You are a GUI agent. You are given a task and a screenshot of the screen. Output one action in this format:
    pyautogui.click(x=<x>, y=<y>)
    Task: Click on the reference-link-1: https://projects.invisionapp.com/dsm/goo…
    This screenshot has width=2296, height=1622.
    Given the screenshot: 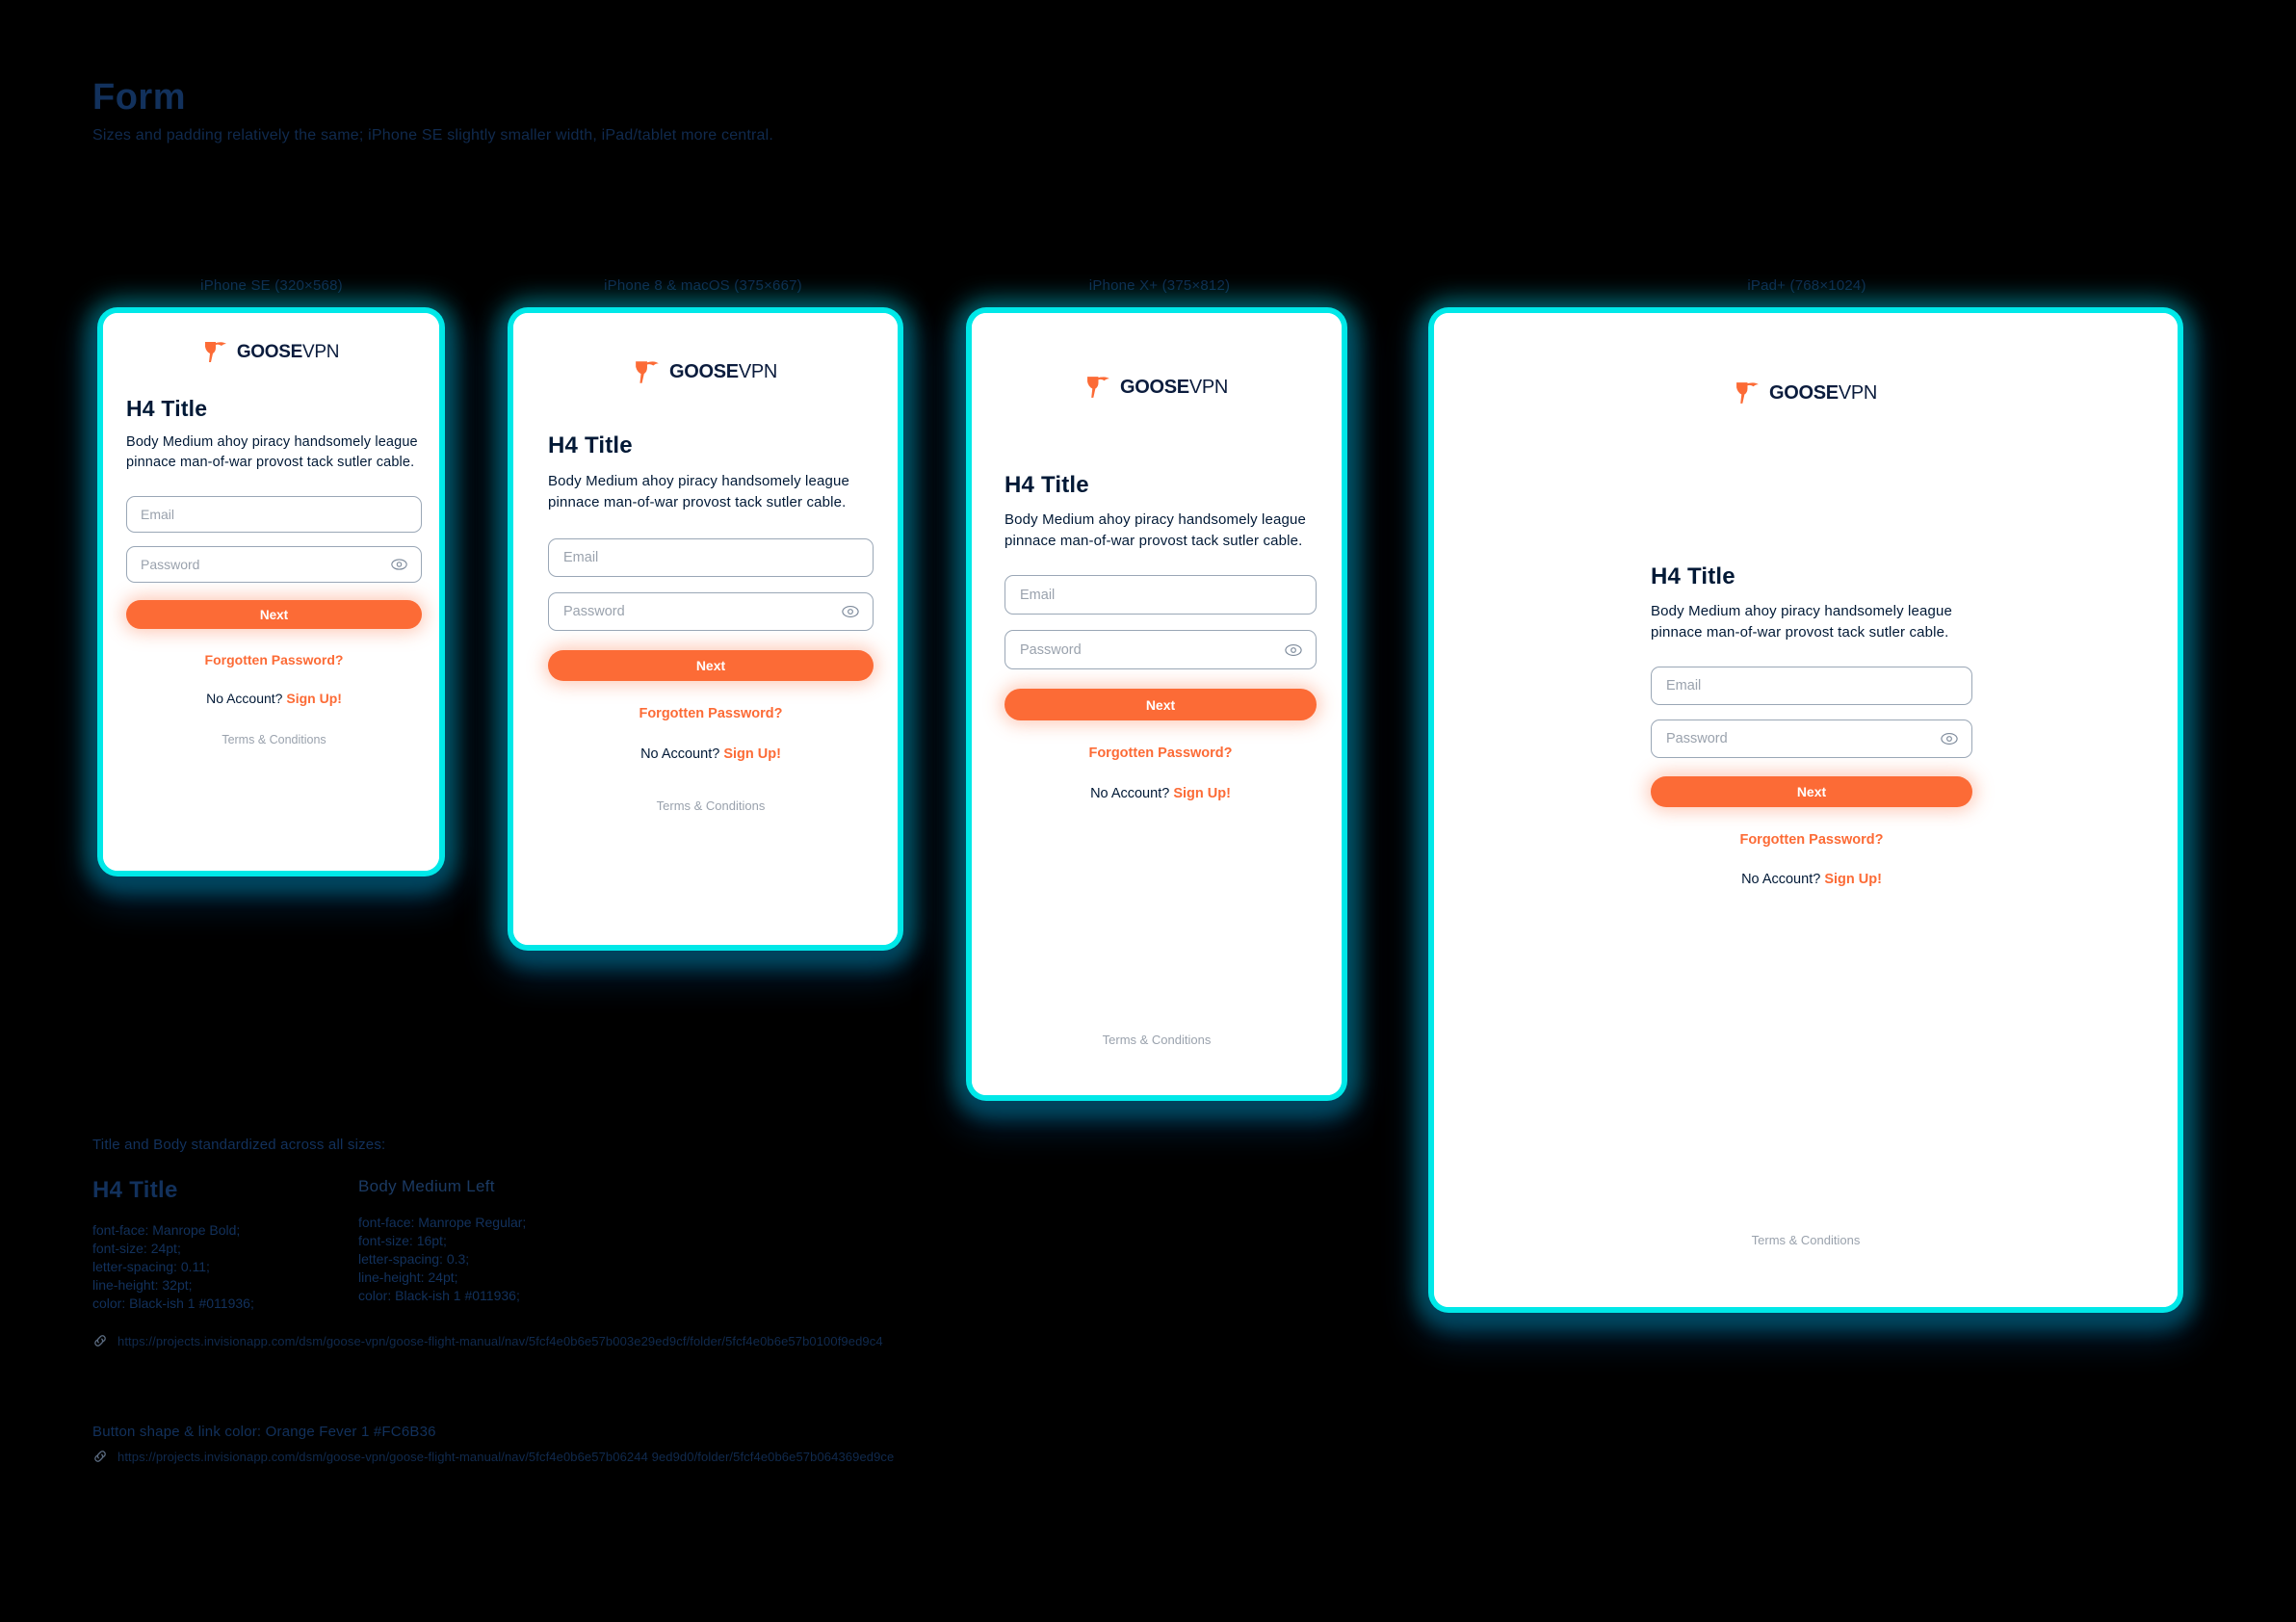 What is the action you would take?
    pyautogui.click(x=487, y=1340)
    